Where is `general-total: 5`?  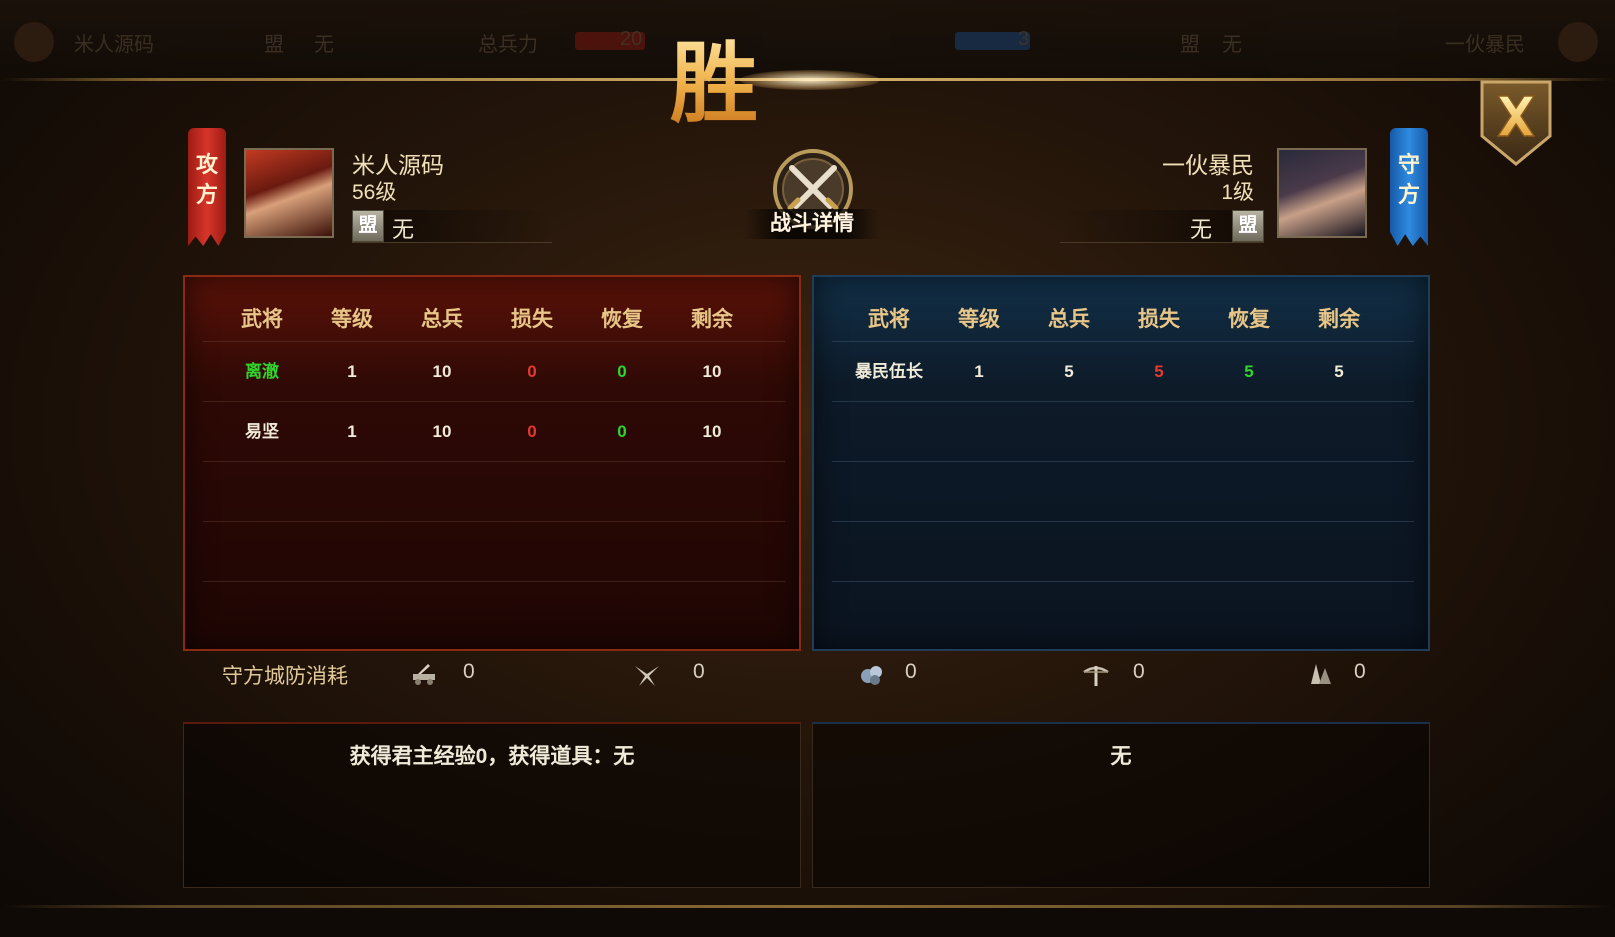
general-total: 5 is located at coordinates (1069, 371).